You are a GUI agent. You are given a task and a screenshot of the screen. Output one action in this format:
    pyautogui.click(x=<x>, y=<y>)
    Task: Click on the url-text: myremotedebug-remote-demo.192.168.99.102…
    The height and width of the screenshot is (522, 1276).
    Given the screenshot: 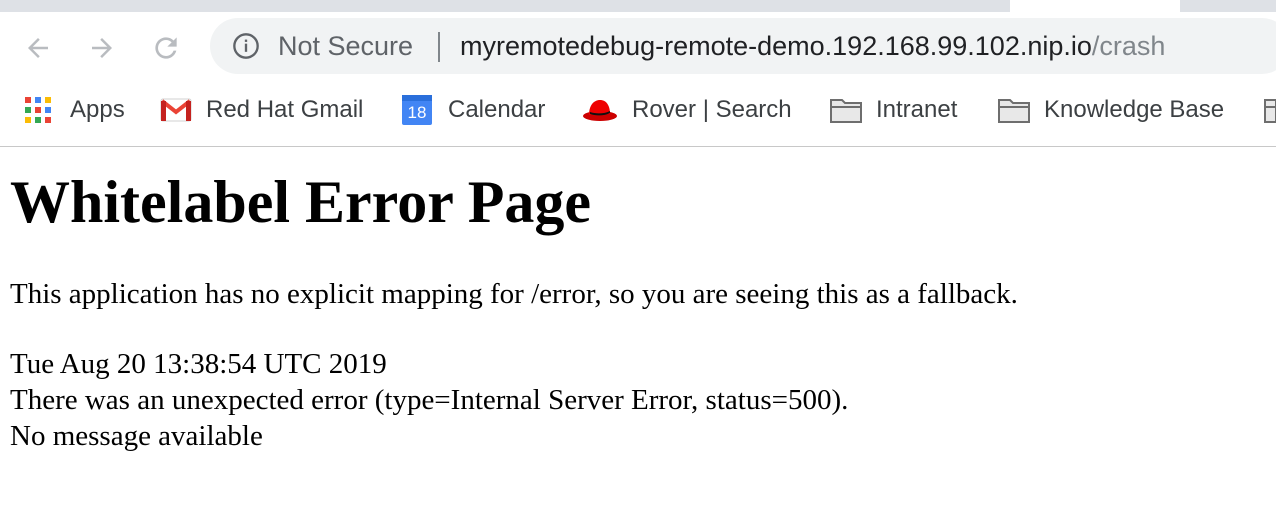 What is the action you would take?
    pyautogui.click(x=812, y=46)
    